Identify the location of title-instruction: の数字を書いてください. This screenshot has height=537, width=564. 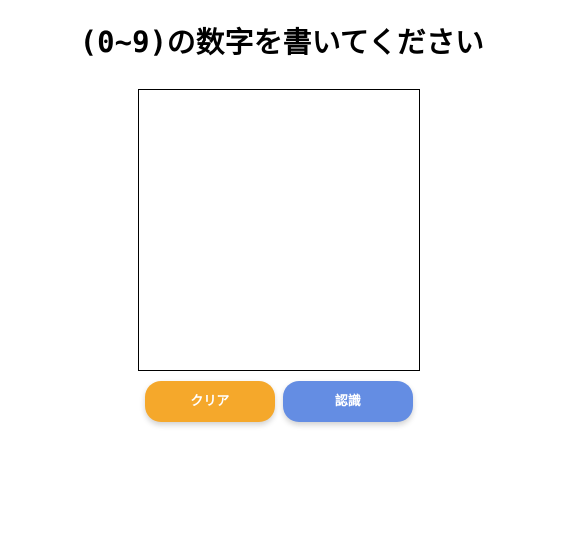
(326, 42).